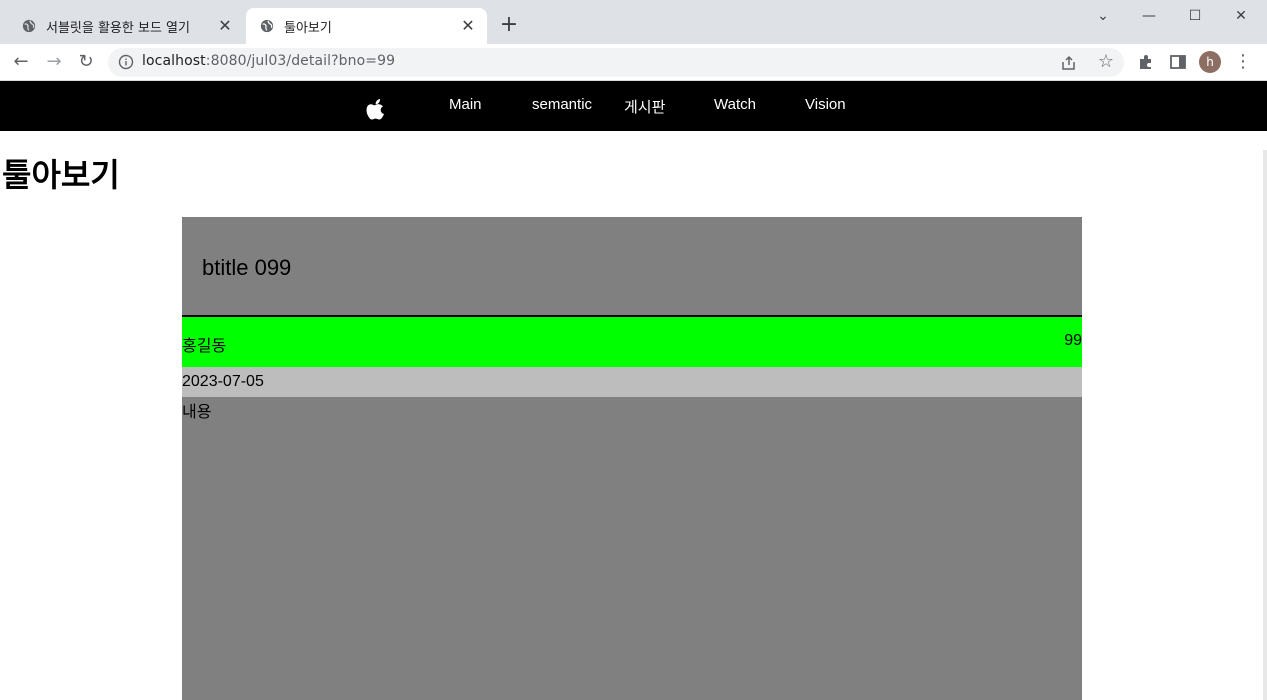 Image resolution: width=1267 pixels, height=700 pixels. Describe the element at coordinates (377, 108) in the screenshot. I see `apple-logo-icon` at that location.